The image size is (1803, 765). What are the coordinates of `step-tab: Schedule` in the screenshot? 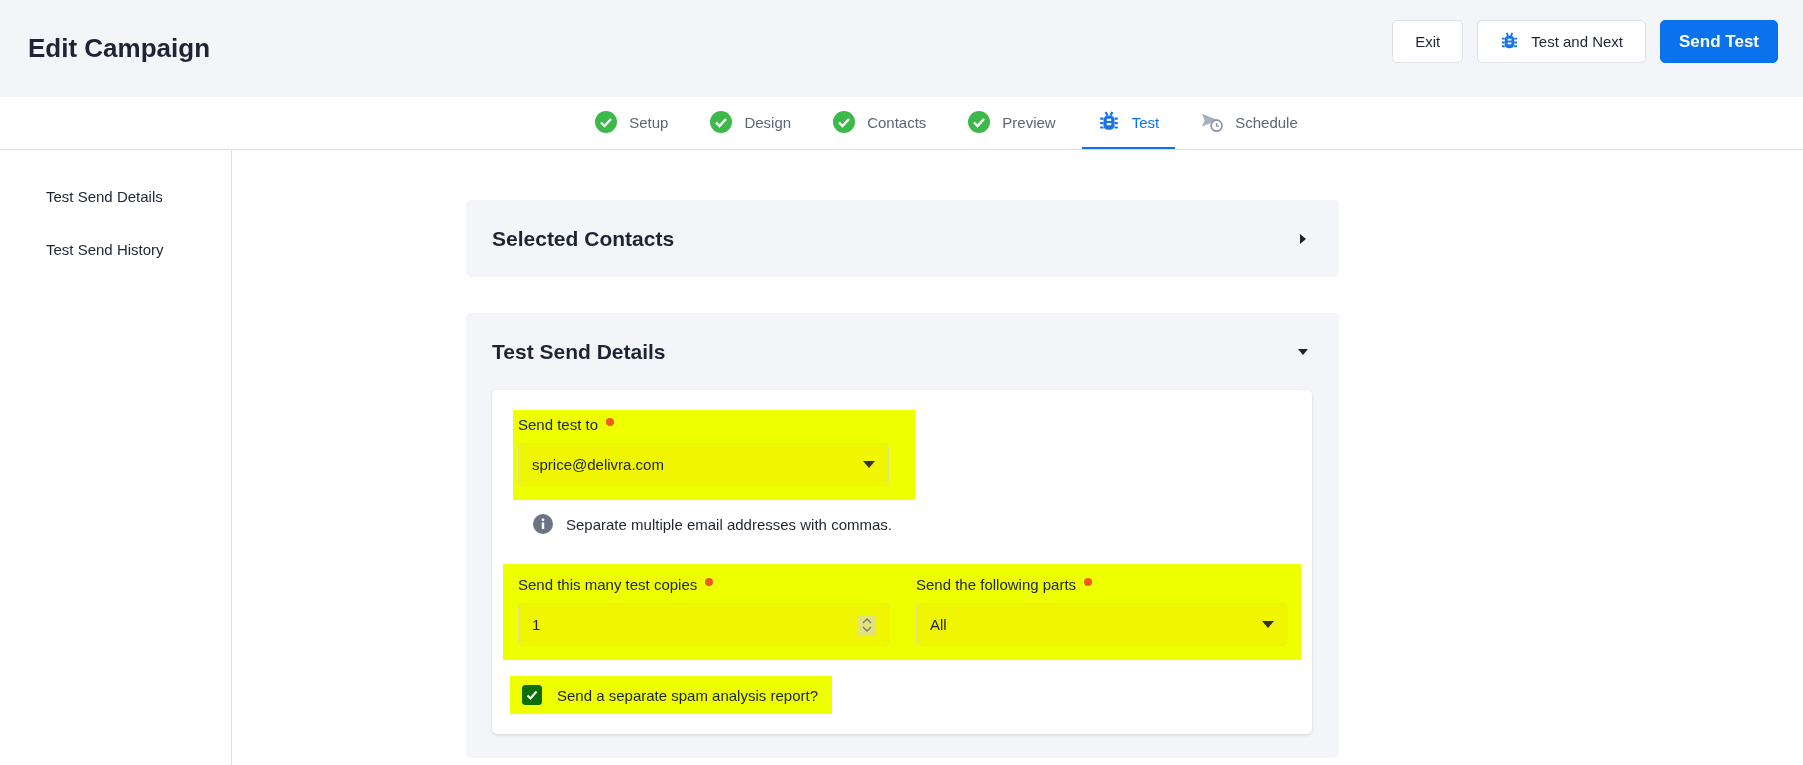 It's located at (1249, 123).